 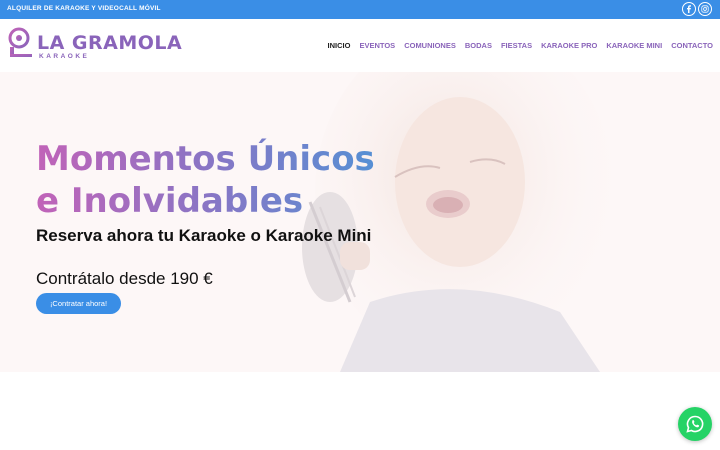 I want to click on nav-item-inicio: INICIO, so click(x=339, y=45).